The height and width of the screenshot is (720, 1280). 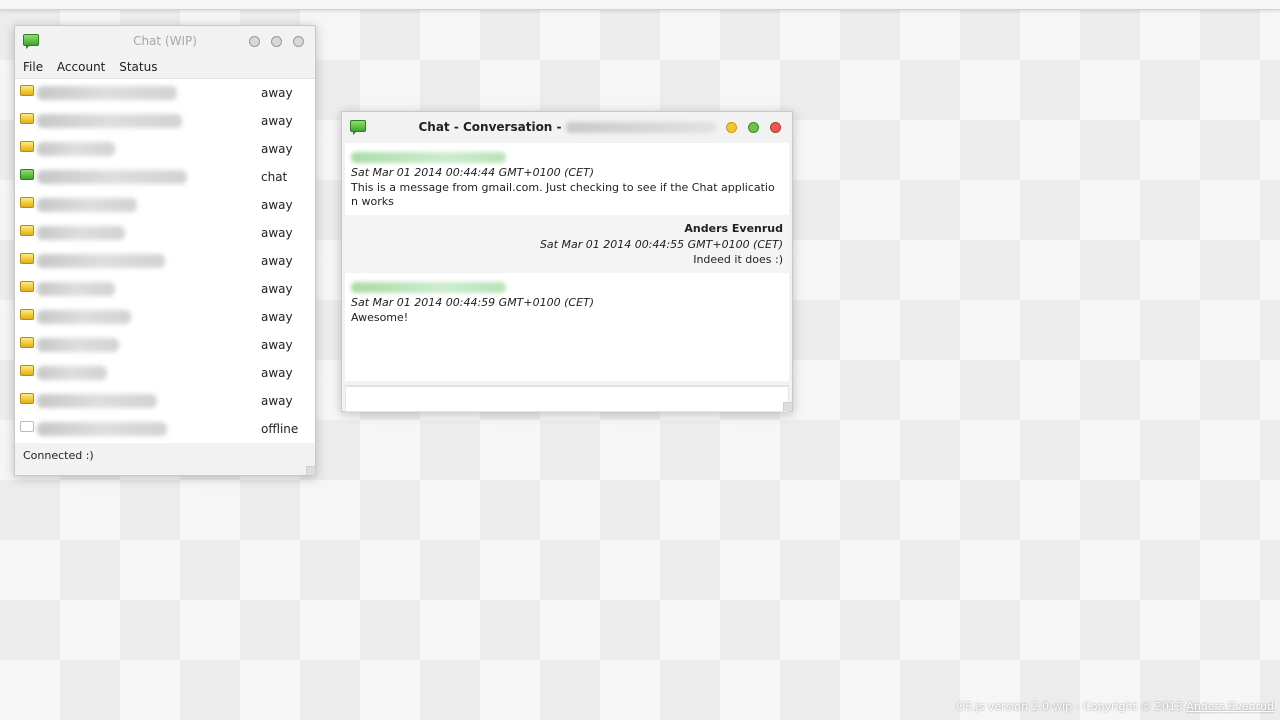 I want to click on menu-status: Status, so click(x=138, y=67).